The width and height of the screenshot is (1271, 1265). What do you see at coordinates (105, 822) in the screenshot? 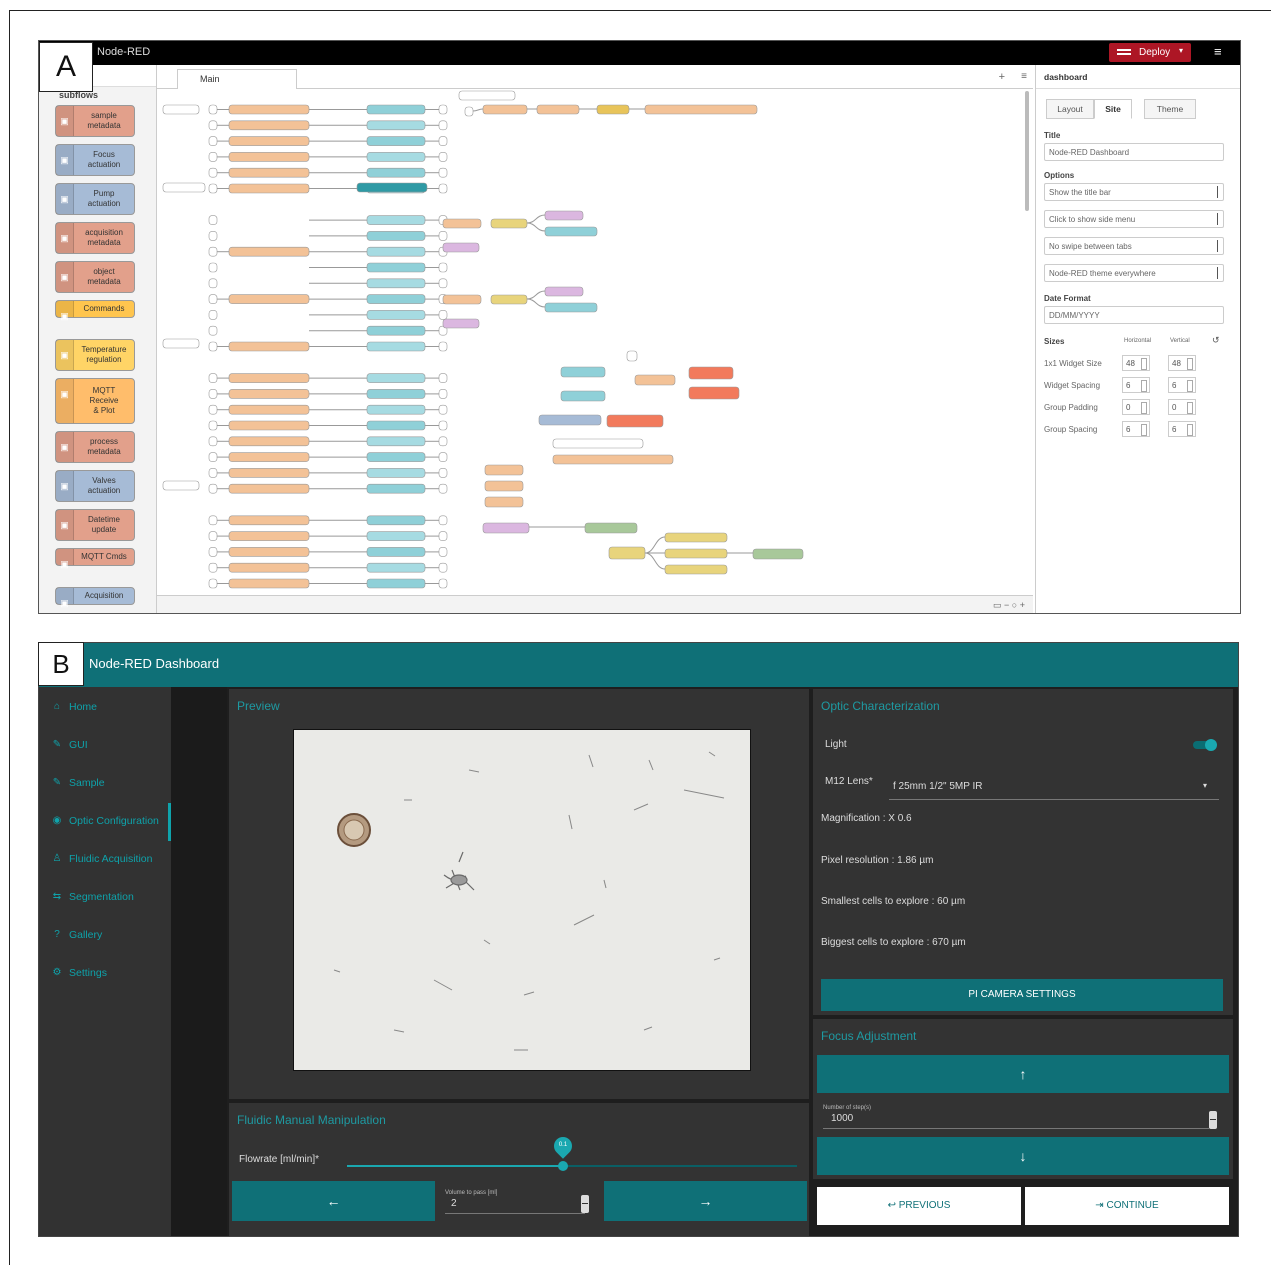
I see `nav-item: ◉ Optic Configuration` at bounding box center [105, 822].